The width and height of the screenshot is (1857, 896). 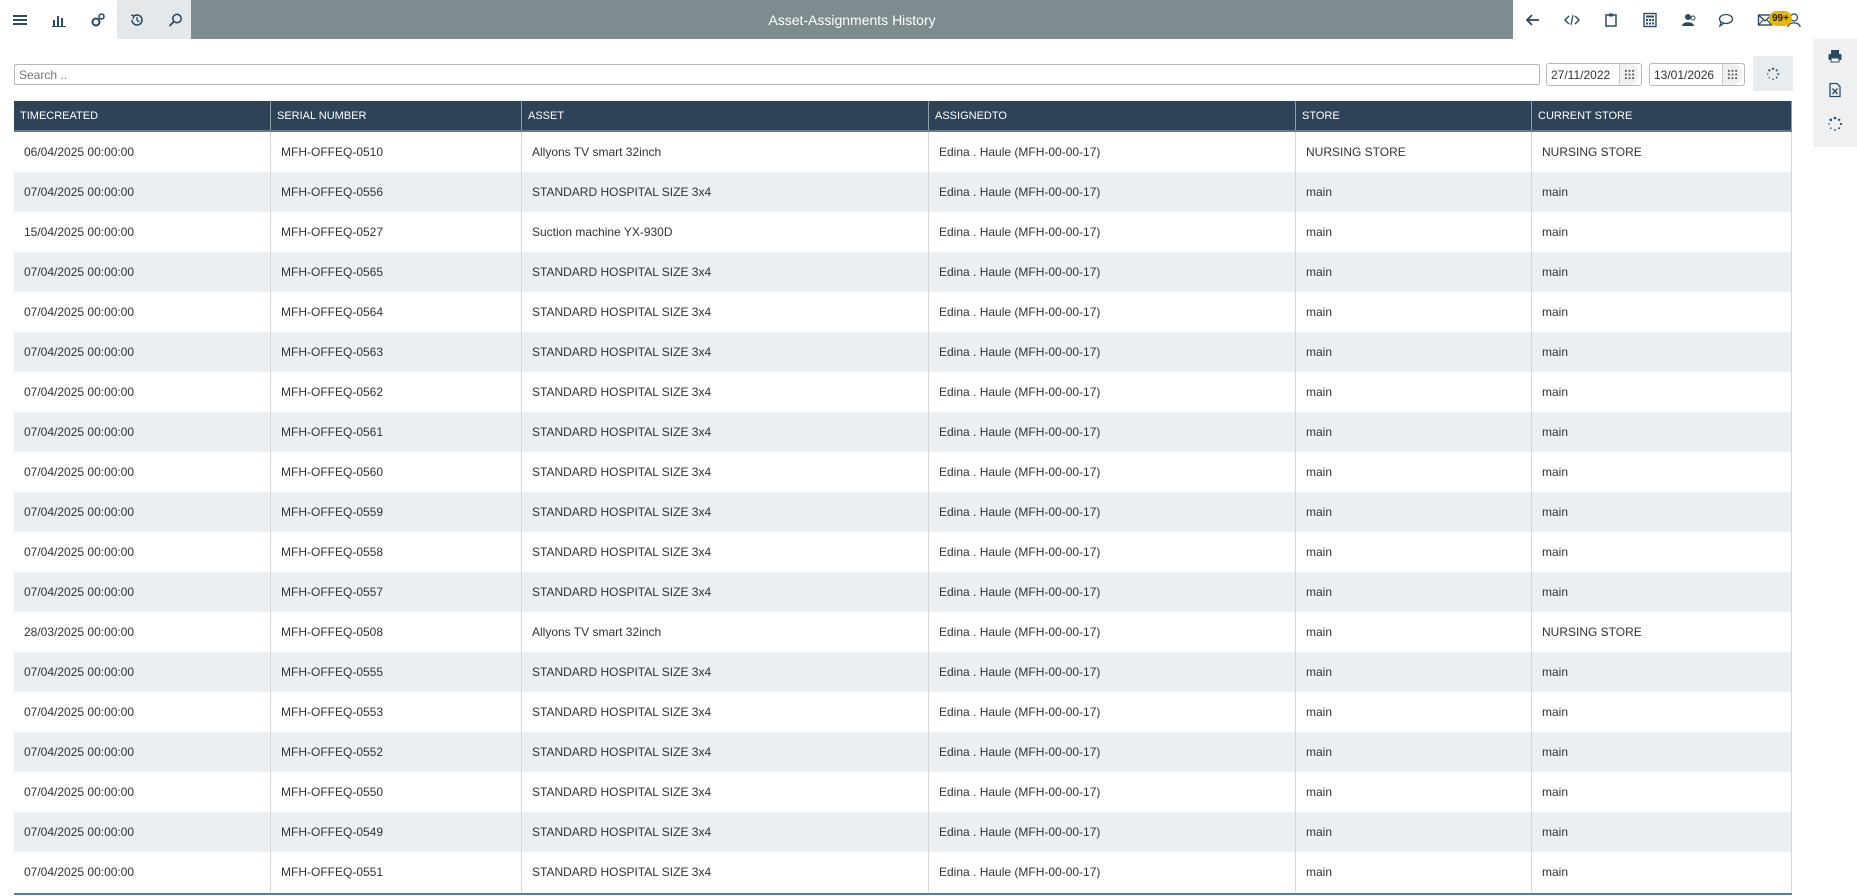 I want to click on date-from-picker: 27/11/2022, so click(x=1594, y=74).